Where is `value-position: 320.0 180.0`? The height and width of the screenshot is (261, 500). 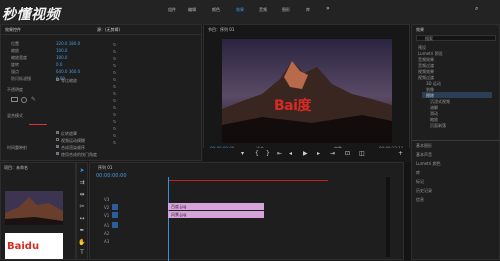
value-position: 320.0 180.0 is located at coordinates (68, 43).